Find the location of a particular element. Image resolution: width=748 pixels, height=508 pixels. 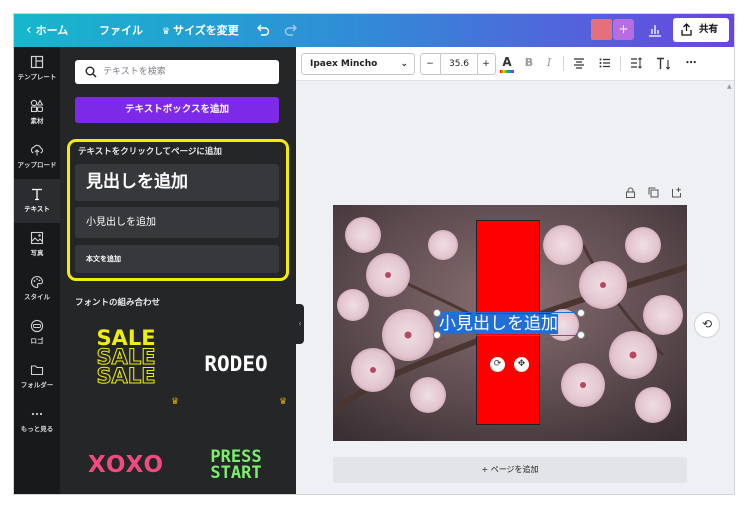

rail-item-styles: スタイル is located at coordinates (37, 289).